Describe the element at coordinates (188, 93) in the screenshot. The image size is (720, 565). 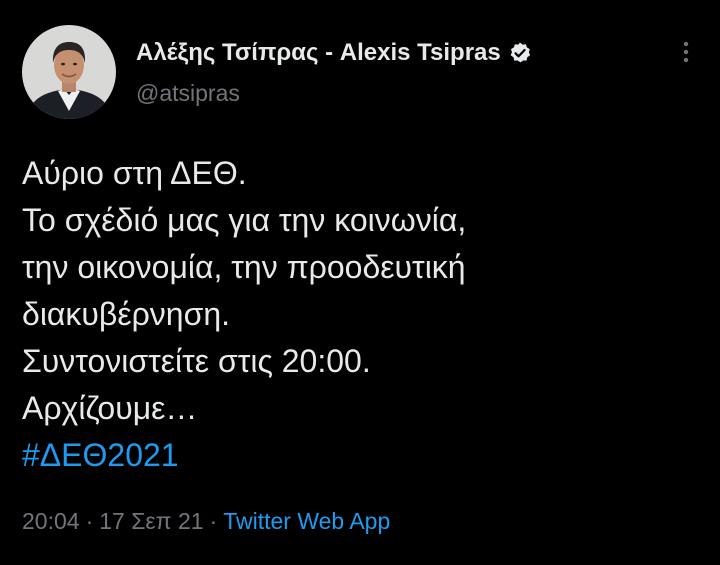
I see `author-handle: @atsipras` at that location.